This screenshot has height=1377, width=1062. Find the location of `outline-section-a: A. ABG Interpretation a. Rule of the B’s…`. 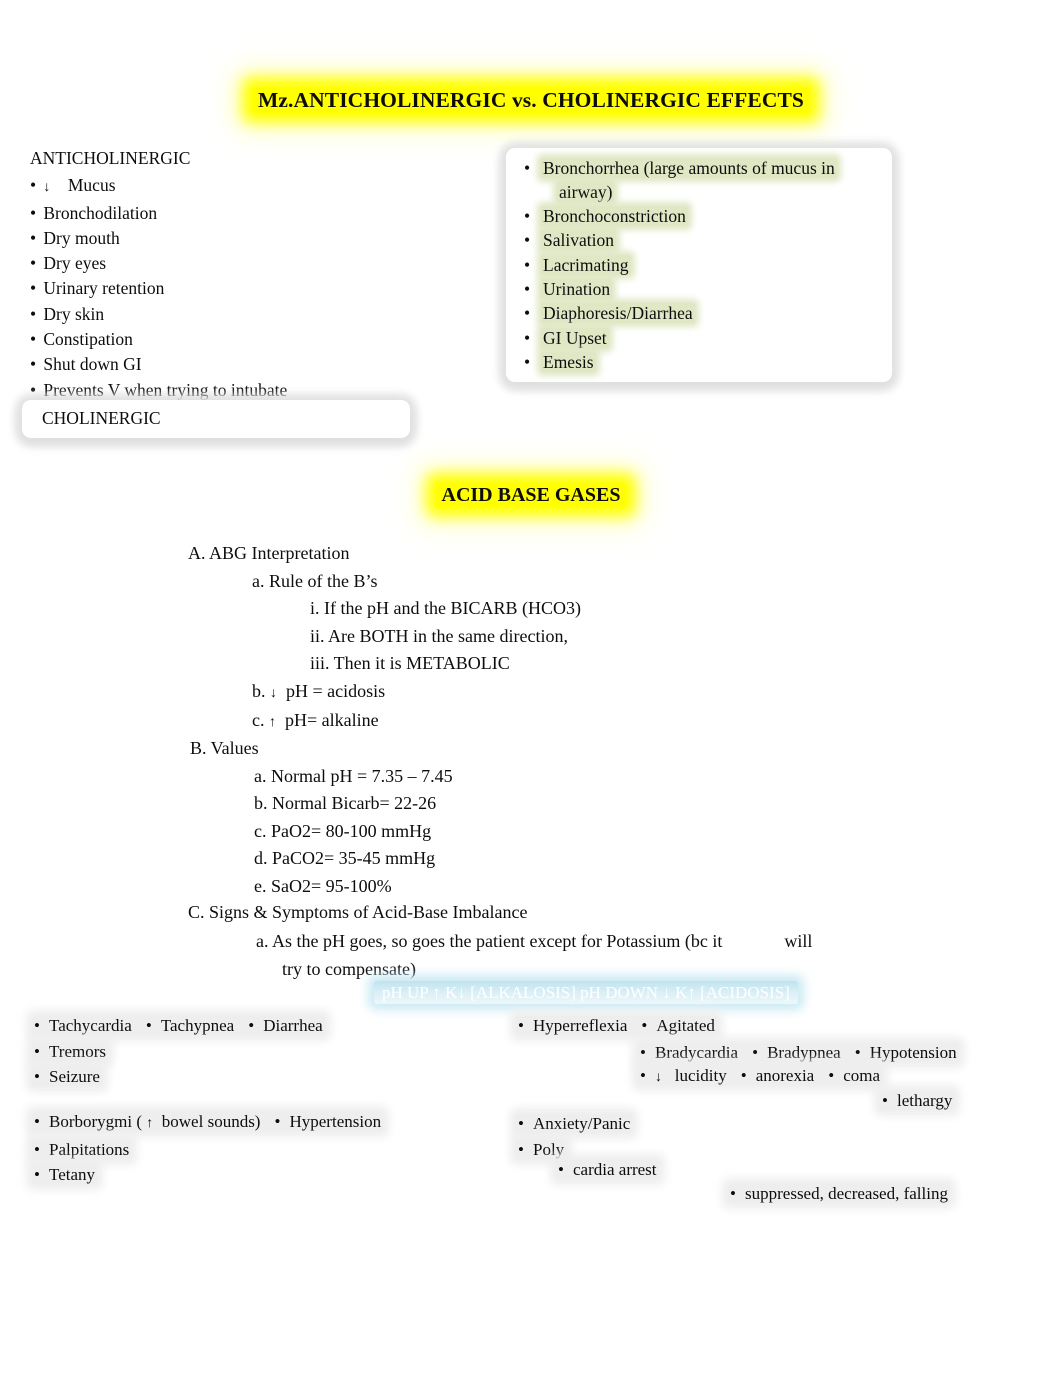

outline-section-a: A. ABG Interpretation a. Rule of the B’s… is located at coordinates (384, 638).